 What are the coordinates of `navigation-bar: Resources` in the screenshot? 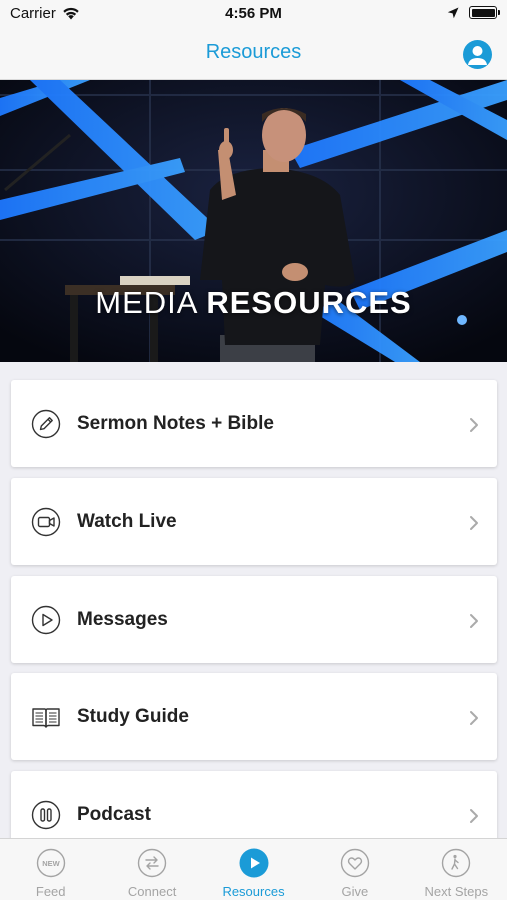 It's located at (253, 54).